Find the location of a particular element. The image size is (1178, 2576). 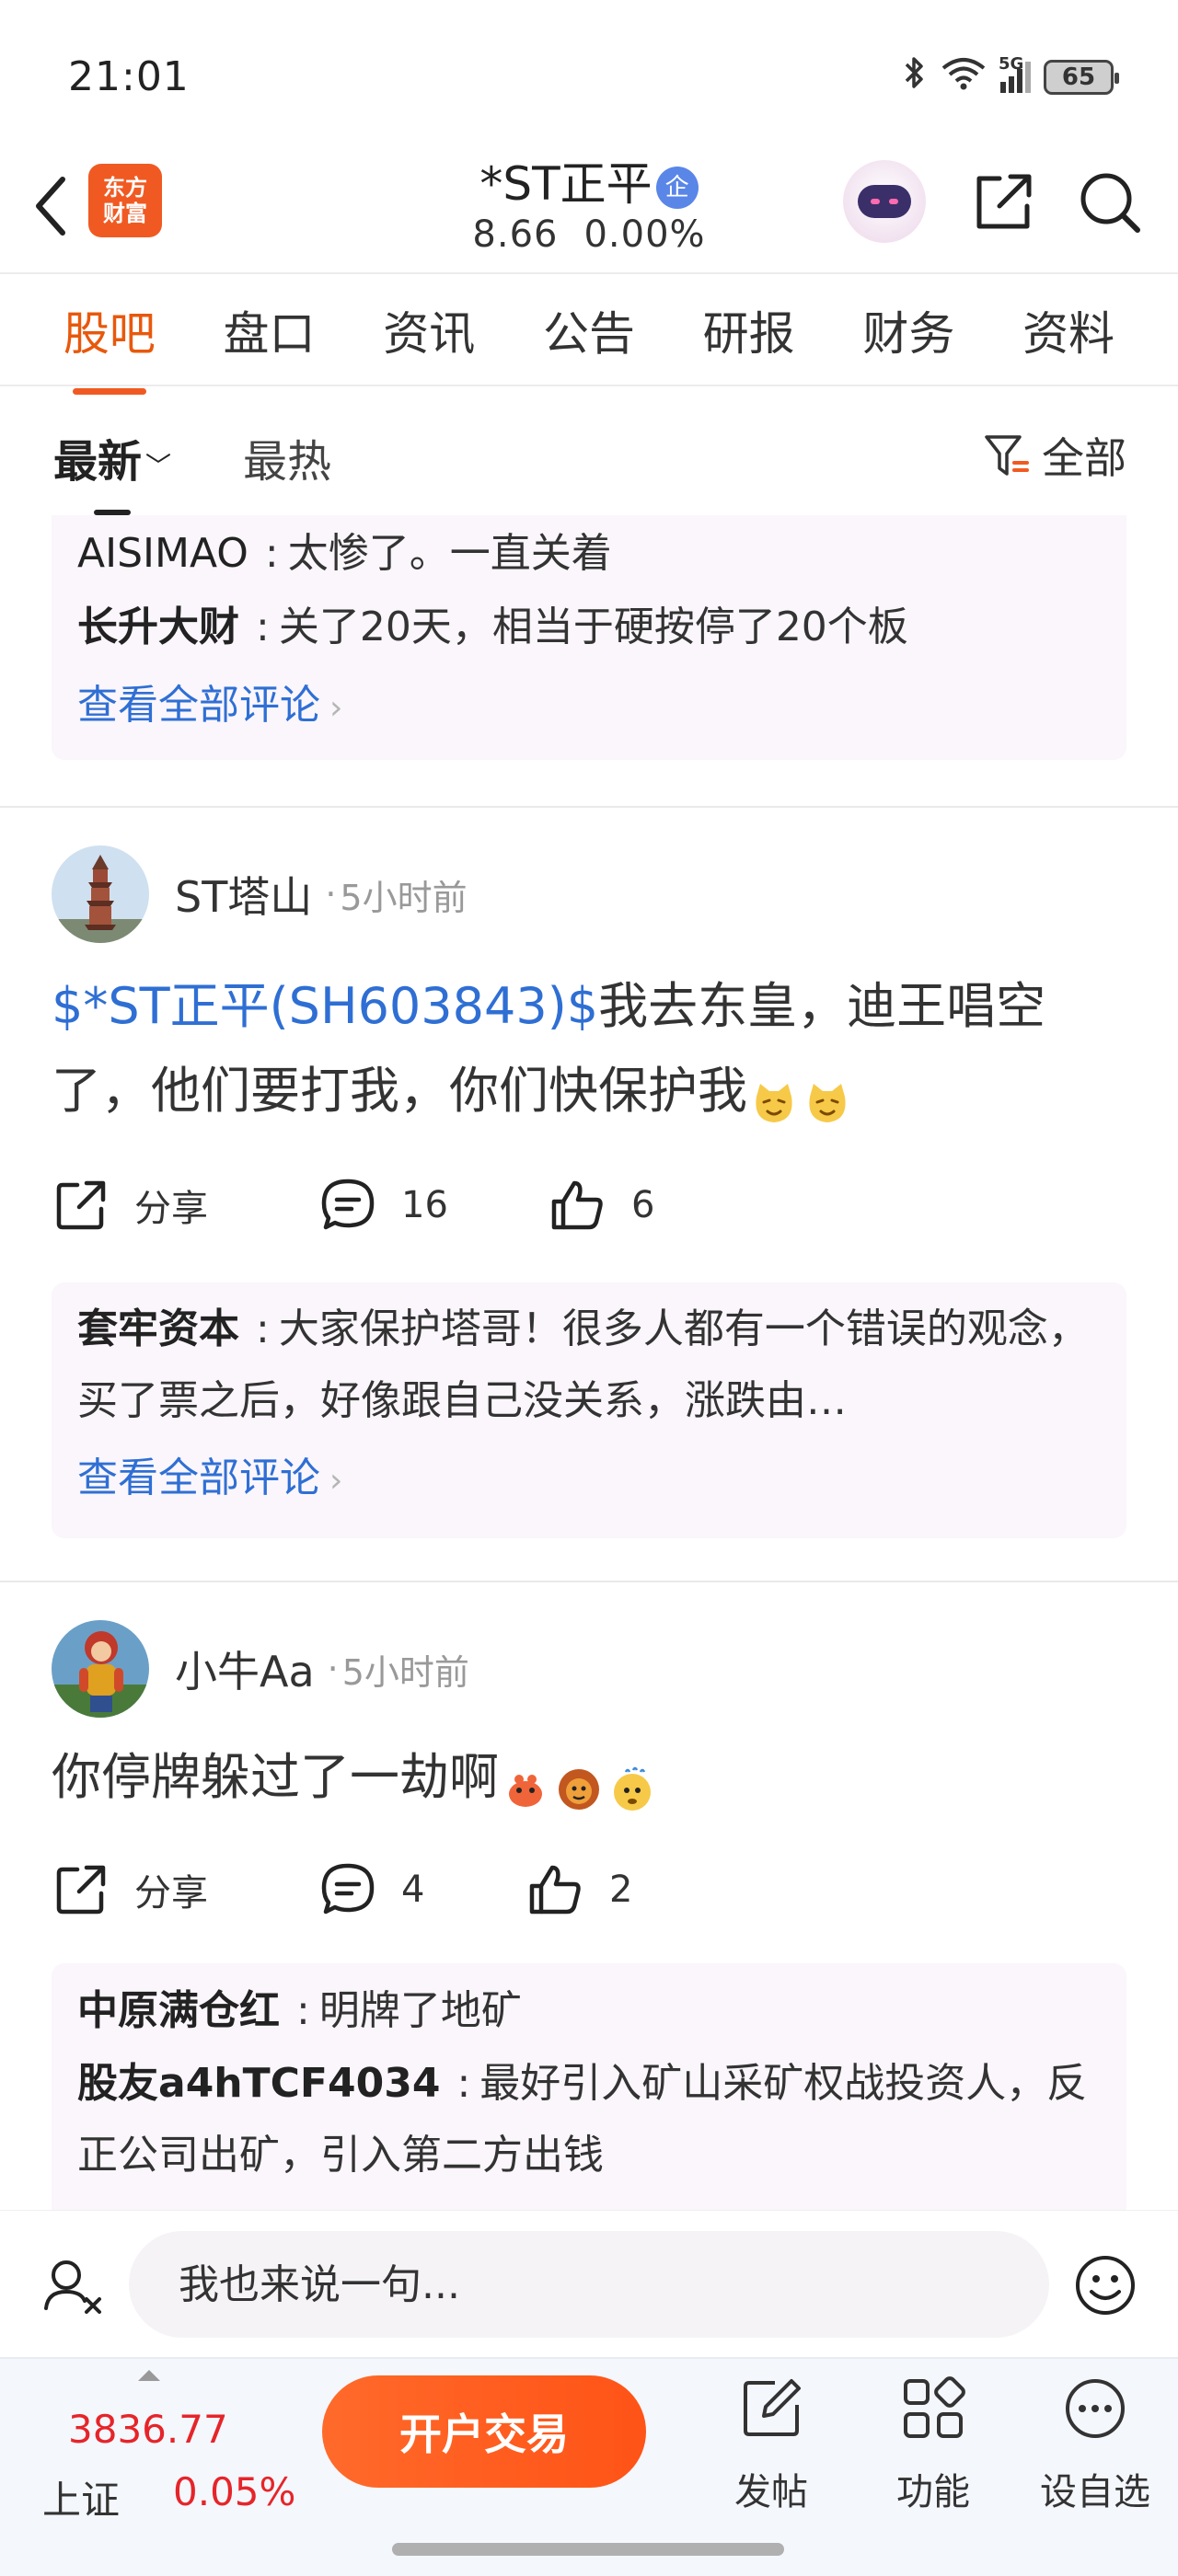

comment-button: 16 is located at coordinates (433, 1205).